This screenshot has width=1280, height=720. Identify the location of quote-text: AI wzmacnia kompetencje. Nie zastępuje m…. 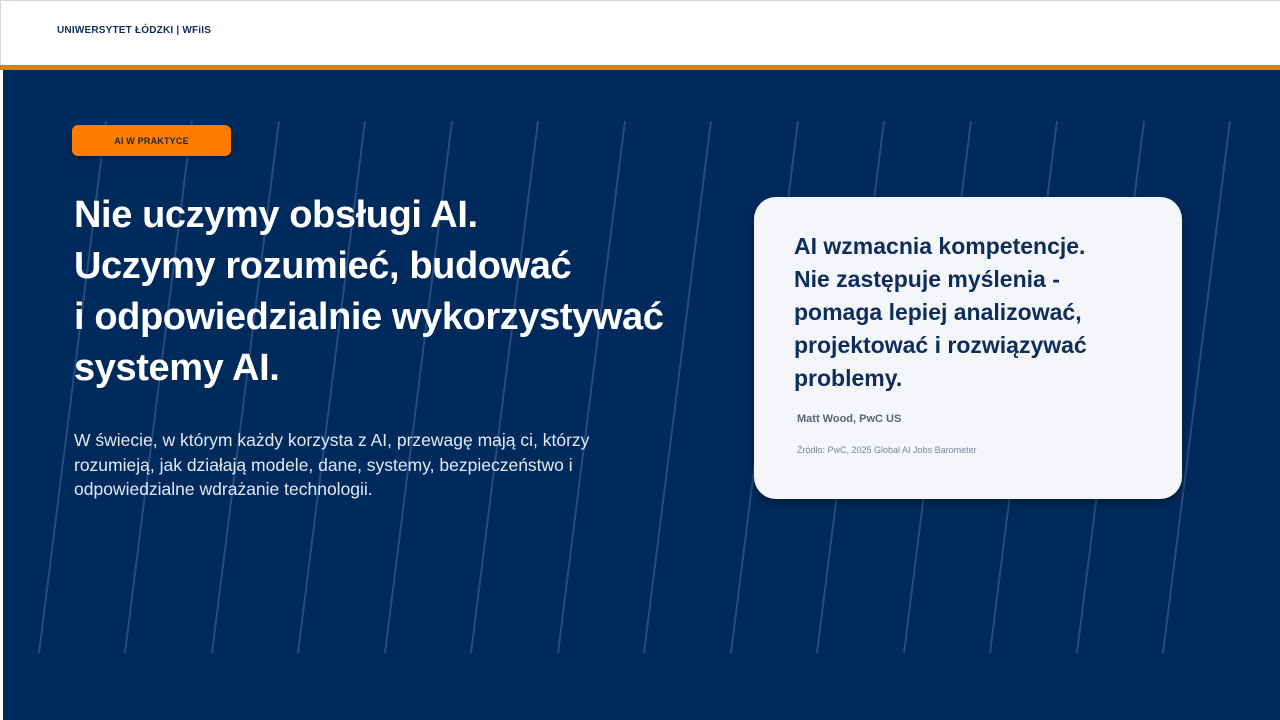
(974, 312).